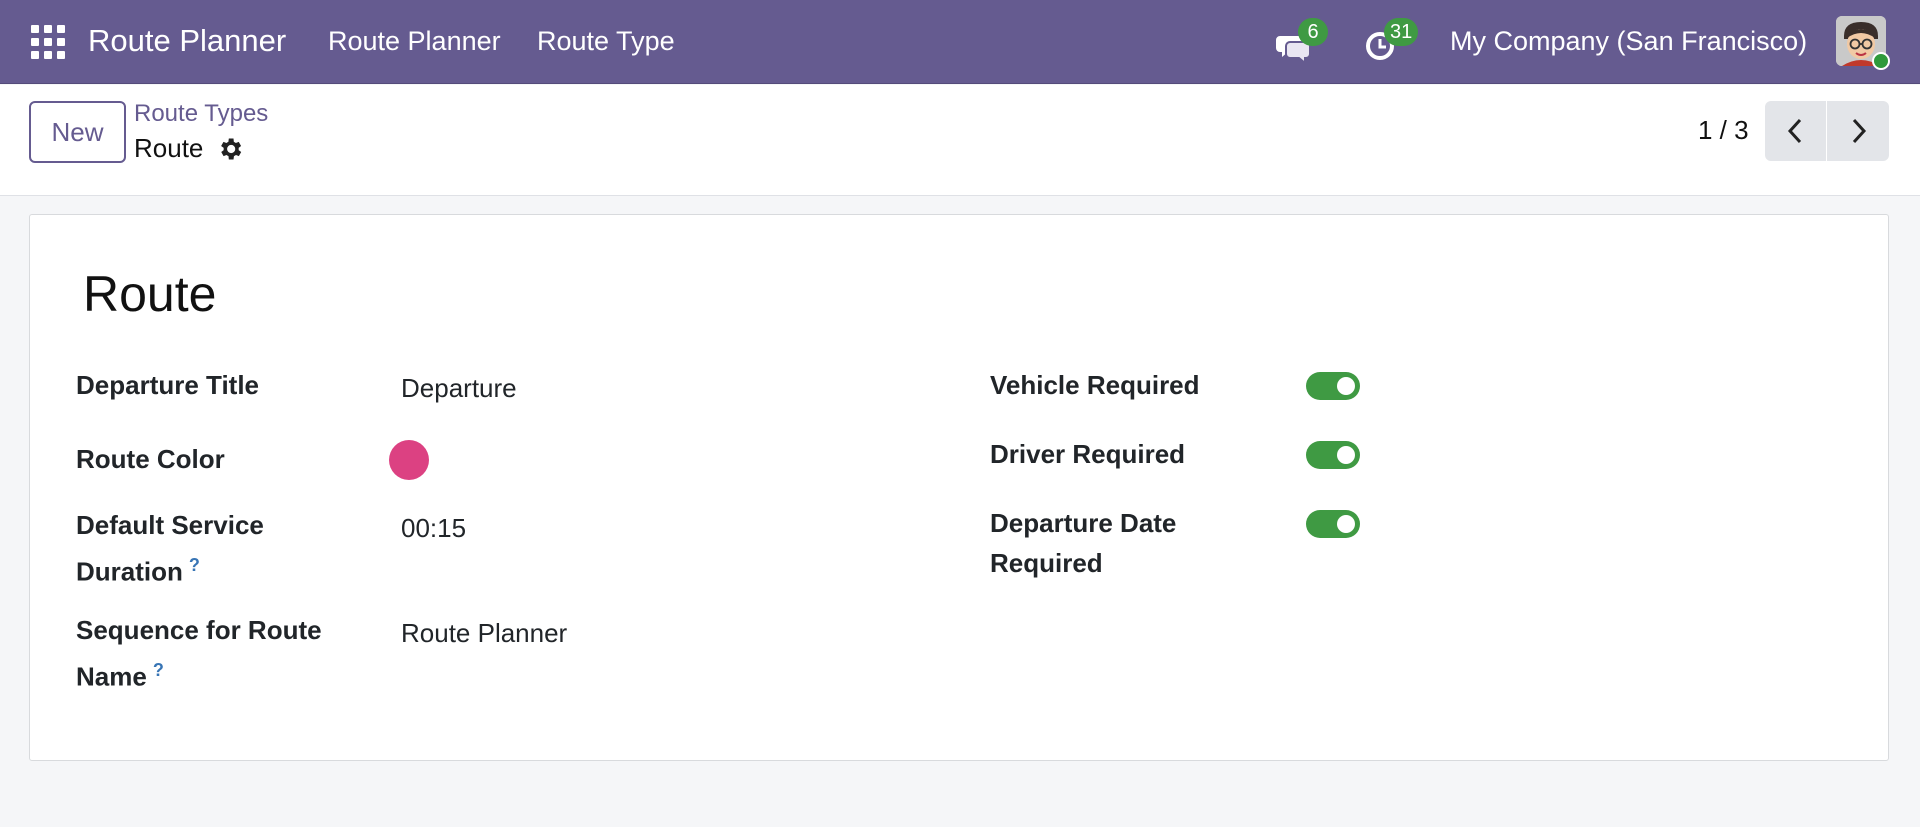  Describe the element at coordinates (459, 388) in the screenshot. I see `departure-title-field: Departure` at that location.